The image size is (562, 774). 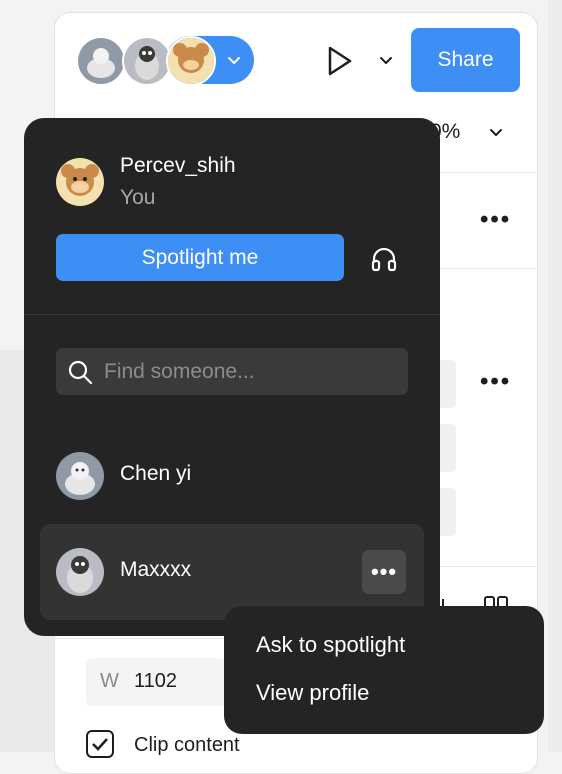 What do you see at coordinates (465, 60) in the screenshot?
I see `share-button: Share` at bounding box center [465, 60].